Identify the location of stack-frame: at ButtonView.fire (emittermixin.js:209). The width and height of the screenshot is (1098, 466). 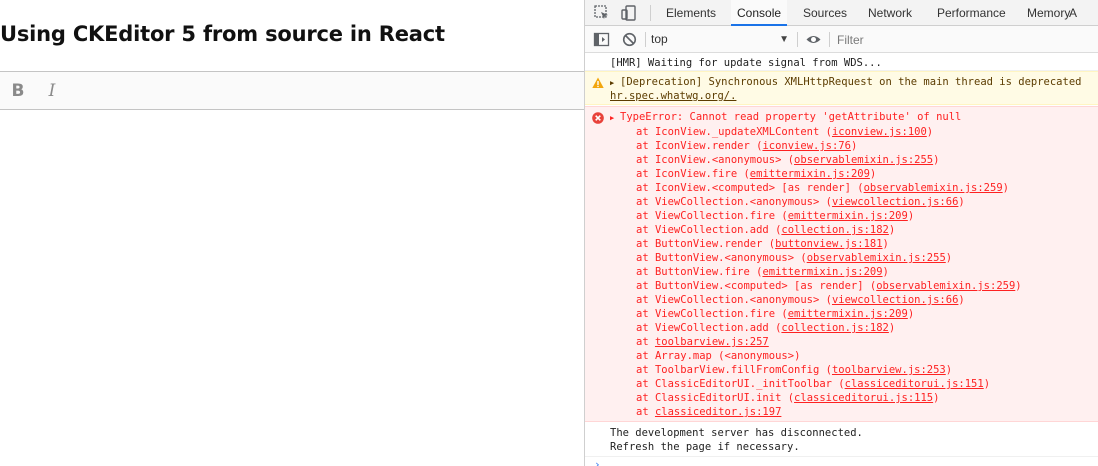
(762, 272).